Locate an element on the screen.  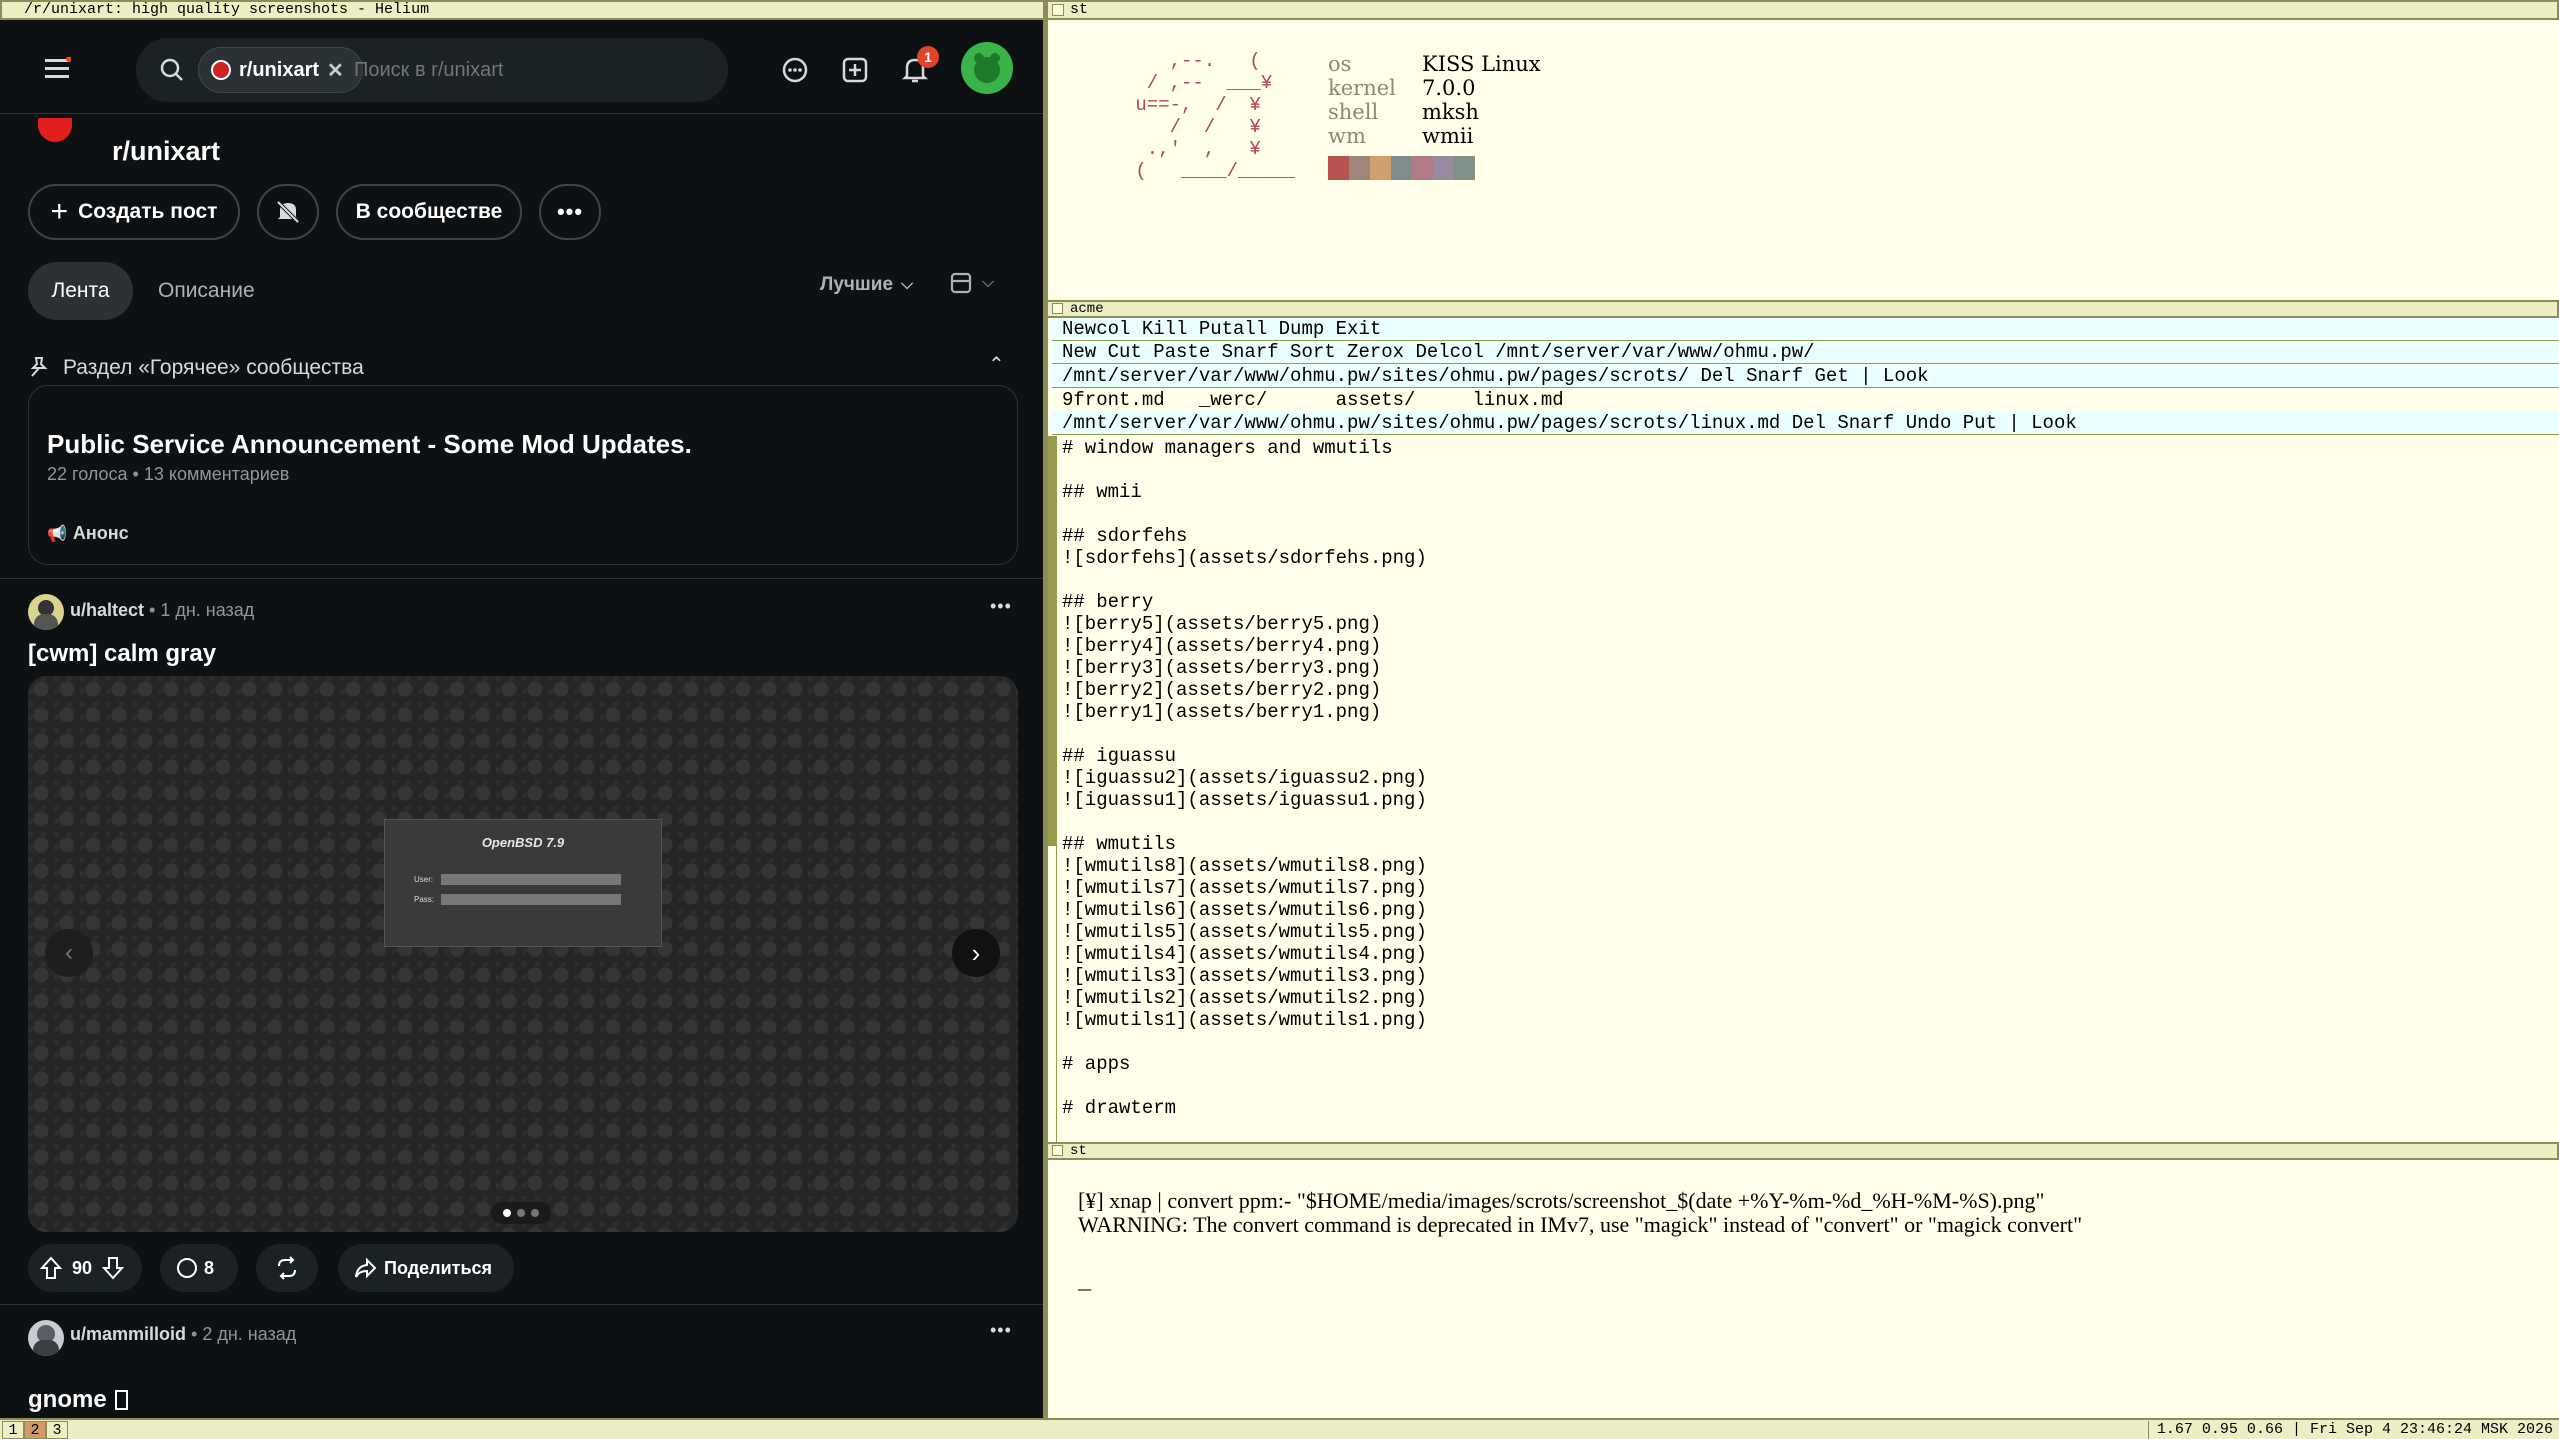
acme-text-line: ## sdorfehs is located at coordinates (1125, 536).